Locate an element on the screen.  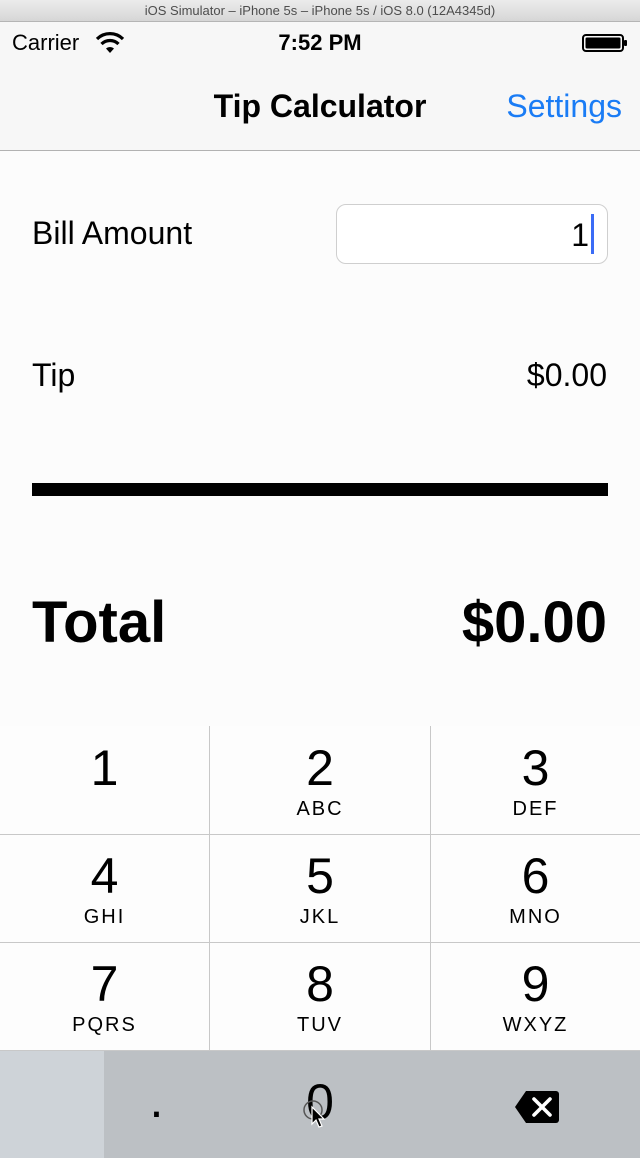
bill-amount-field: 1 is located at coordinates (472, 234).